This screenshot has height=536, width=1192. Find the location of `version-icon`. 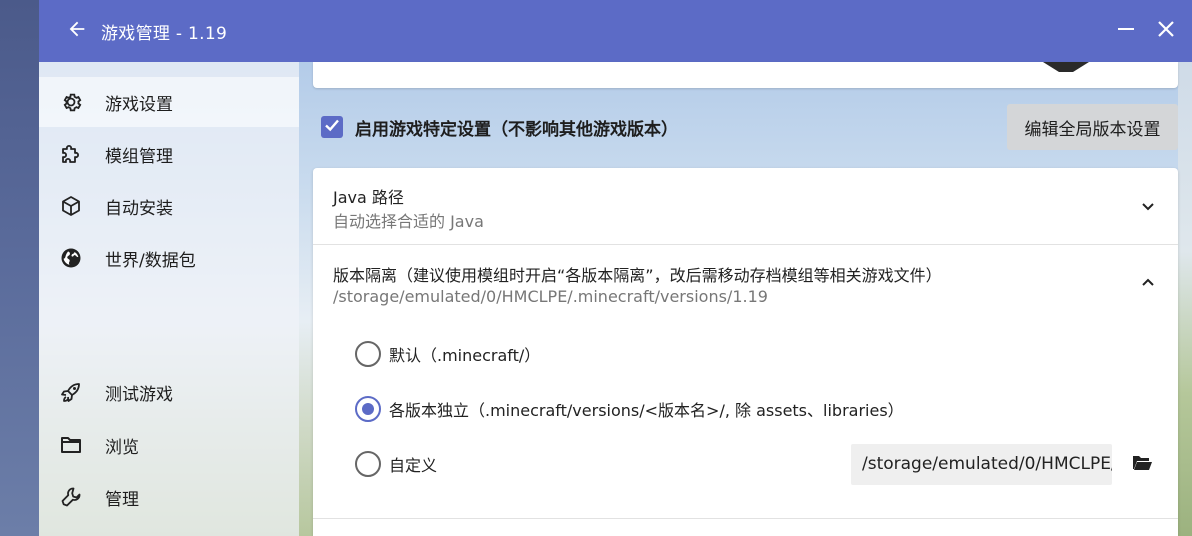

version-icon is located at coordinates (1066, 67).